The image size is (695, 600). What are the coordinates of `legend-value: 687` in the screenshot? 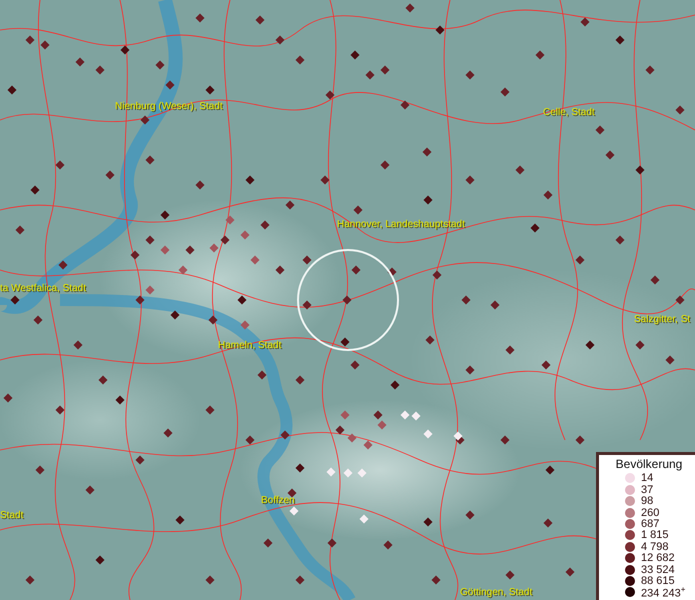 It's located at (650, 524).